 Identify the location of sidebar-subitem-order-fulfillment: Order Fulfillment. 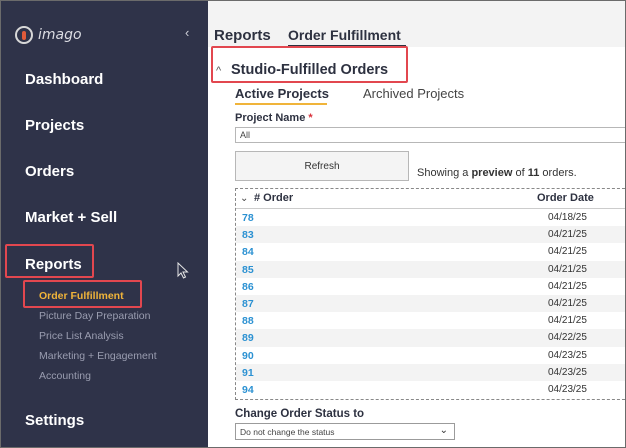
(81, 296).